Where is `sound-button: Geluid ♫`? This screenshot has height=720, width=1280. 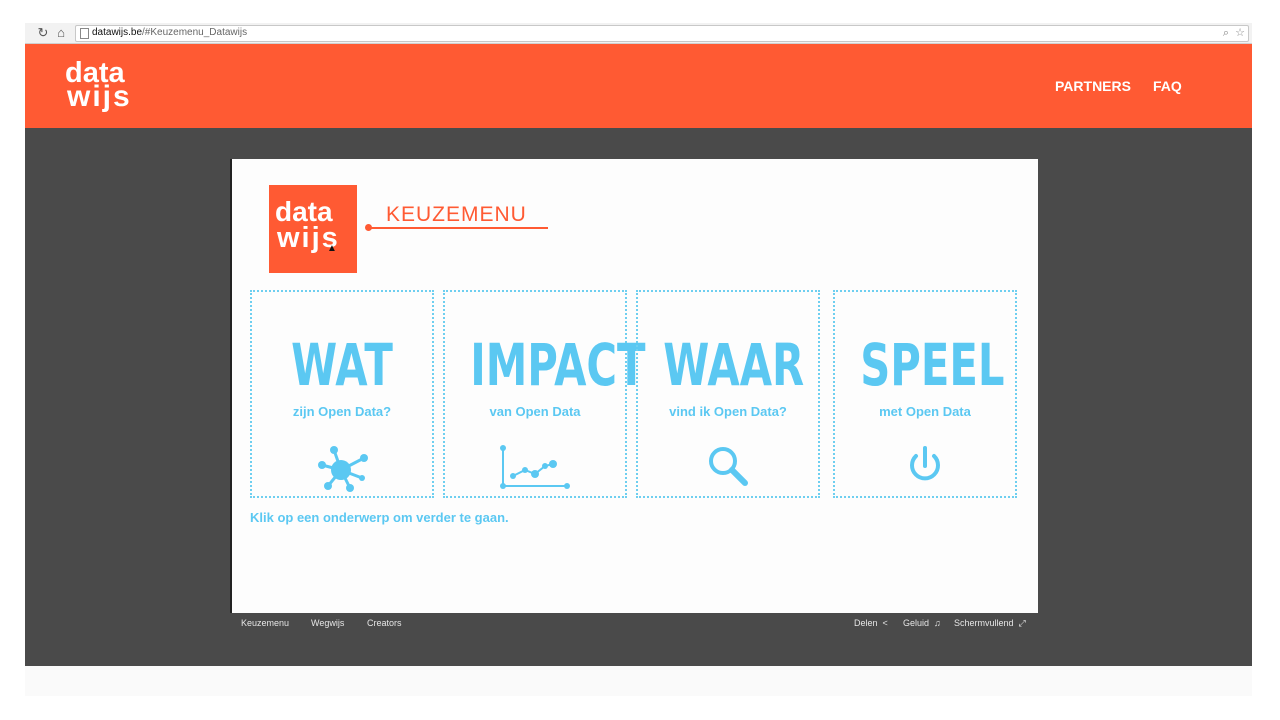 sound-button: Geluid ♫ is located at coordinates (922, 623).